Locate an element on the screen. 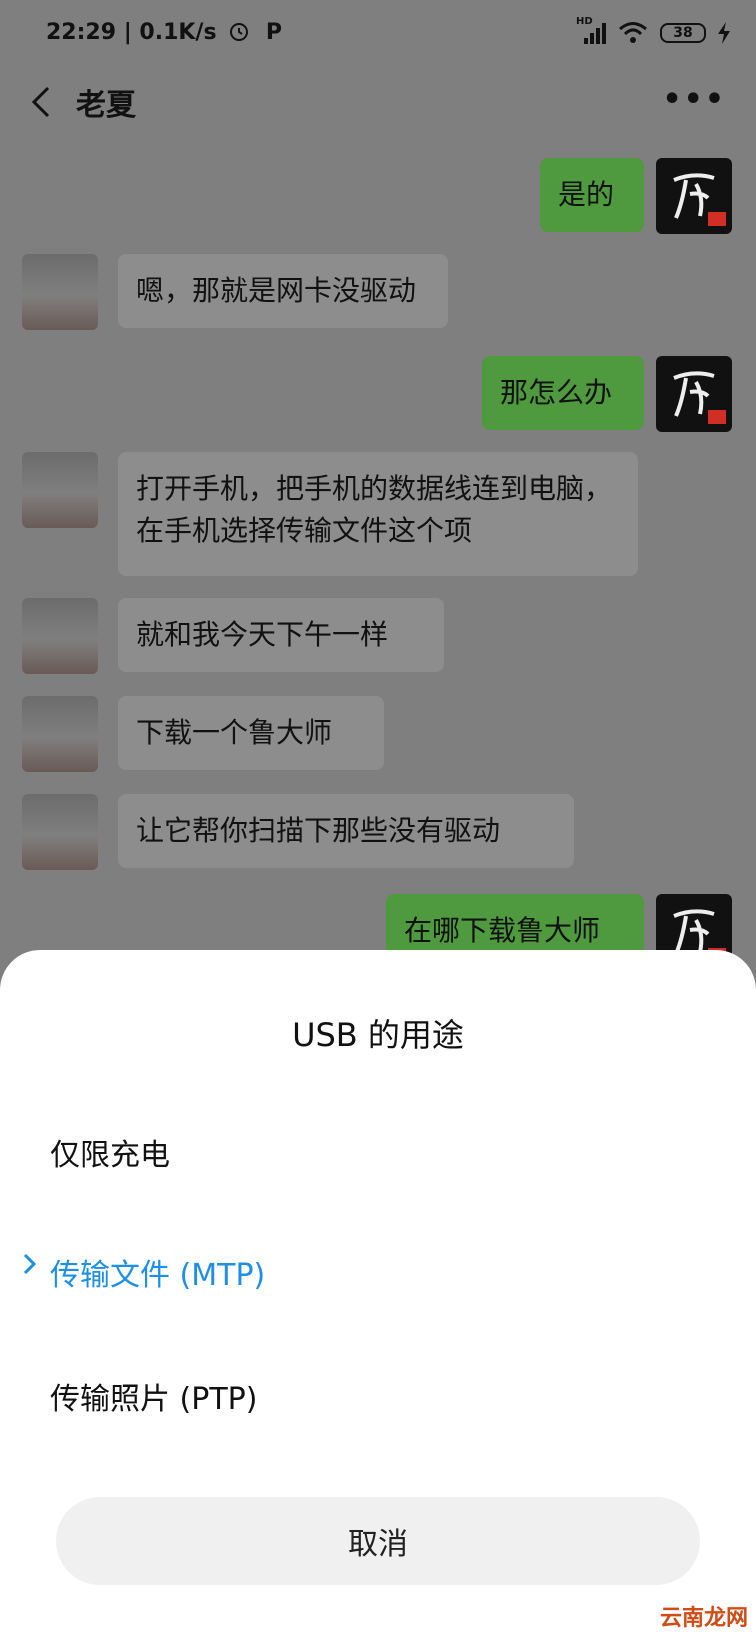  message-text: 是的 is located at coordinates (586, 194).